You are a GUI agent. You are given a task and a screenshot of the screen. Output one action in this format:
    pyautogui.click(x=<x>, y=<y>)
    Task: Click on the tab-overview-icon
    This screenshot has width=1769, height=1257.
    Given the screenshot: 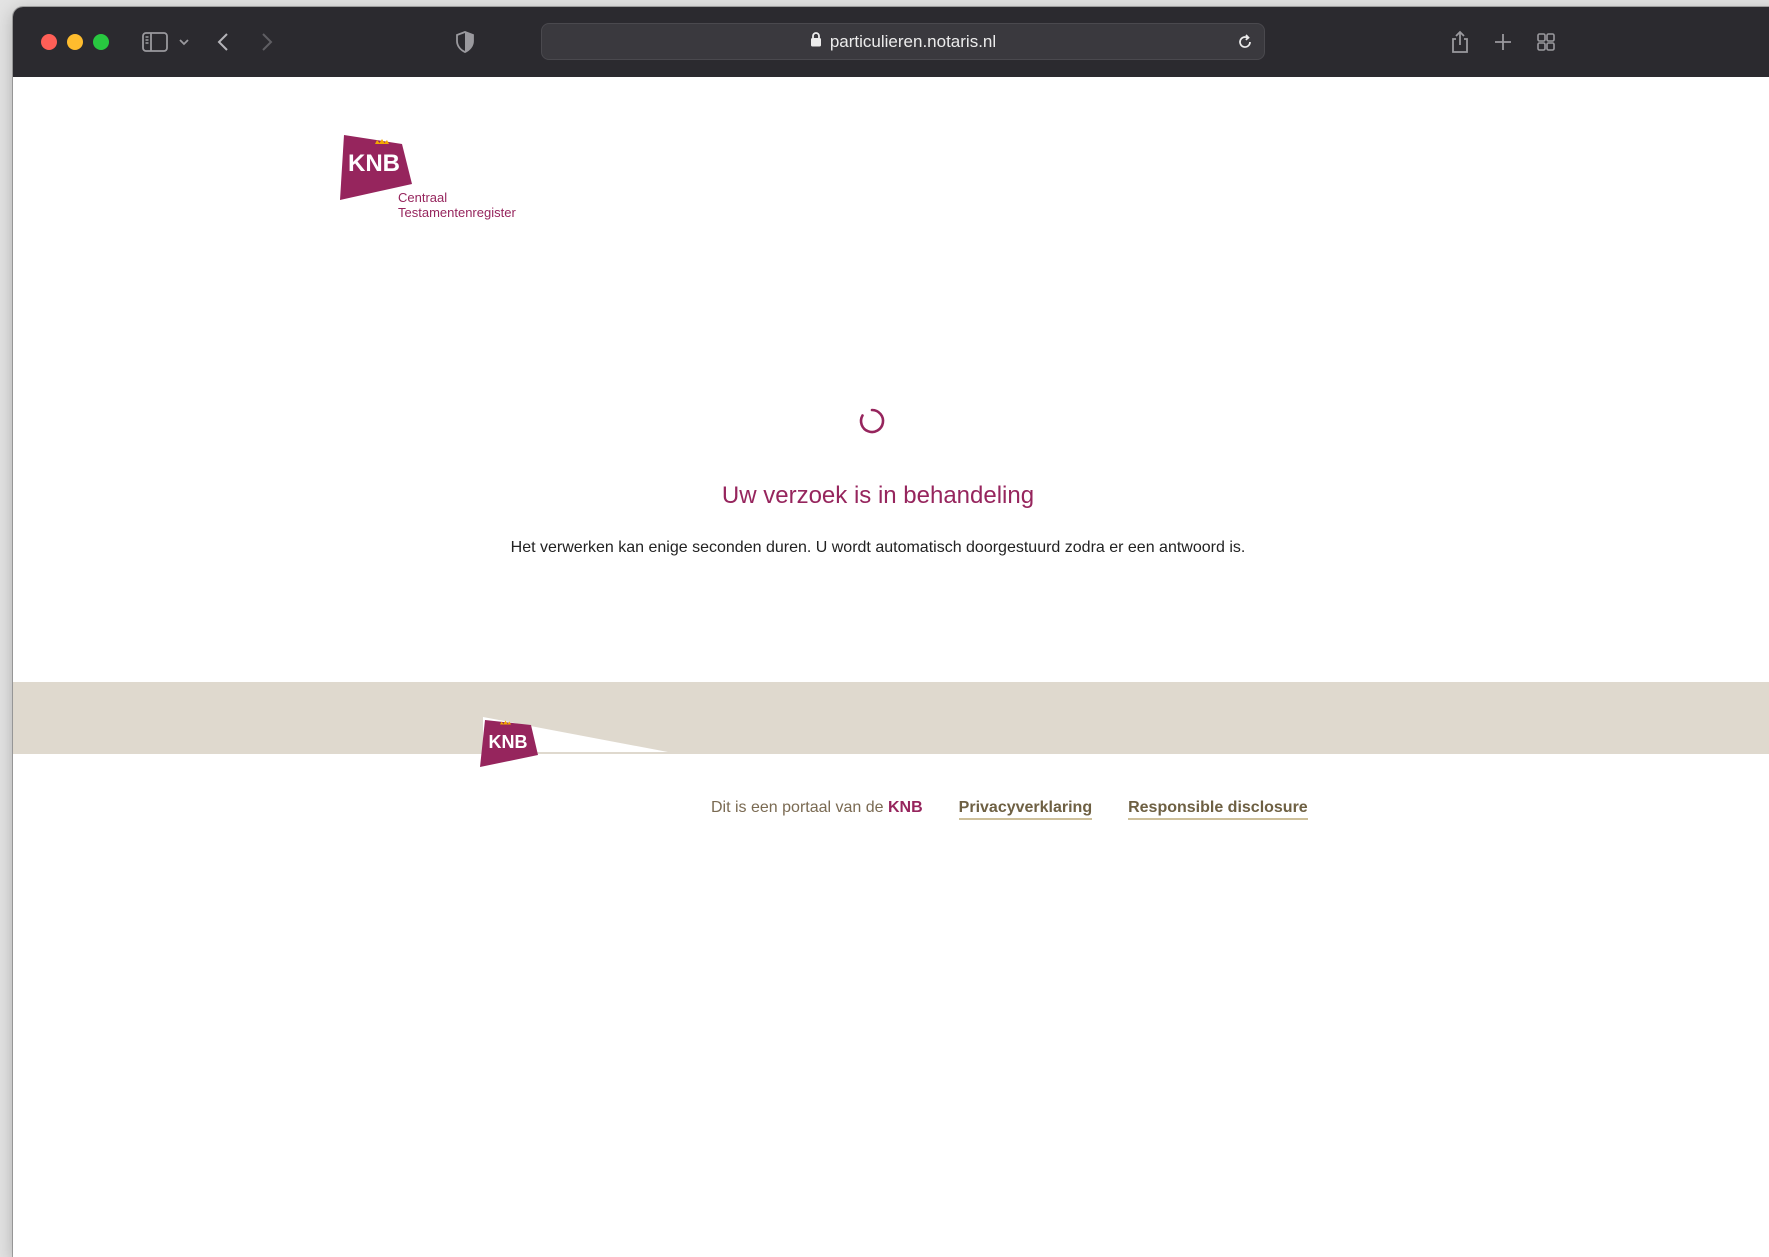 What is the action you would take?
    pyautogui.click(x=1546, y=42)
    